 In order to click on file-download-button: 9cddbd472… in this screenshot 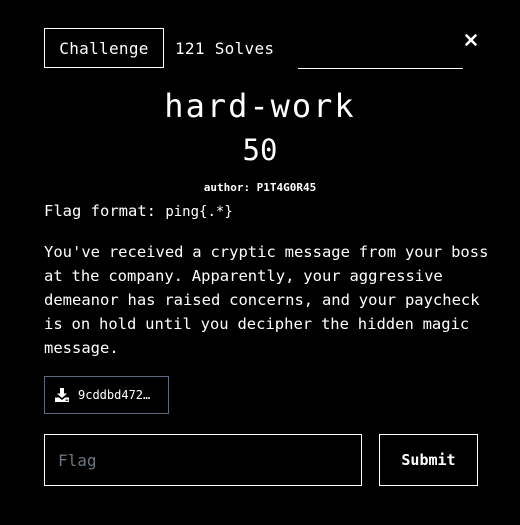, I will do `click(106, 395)`.